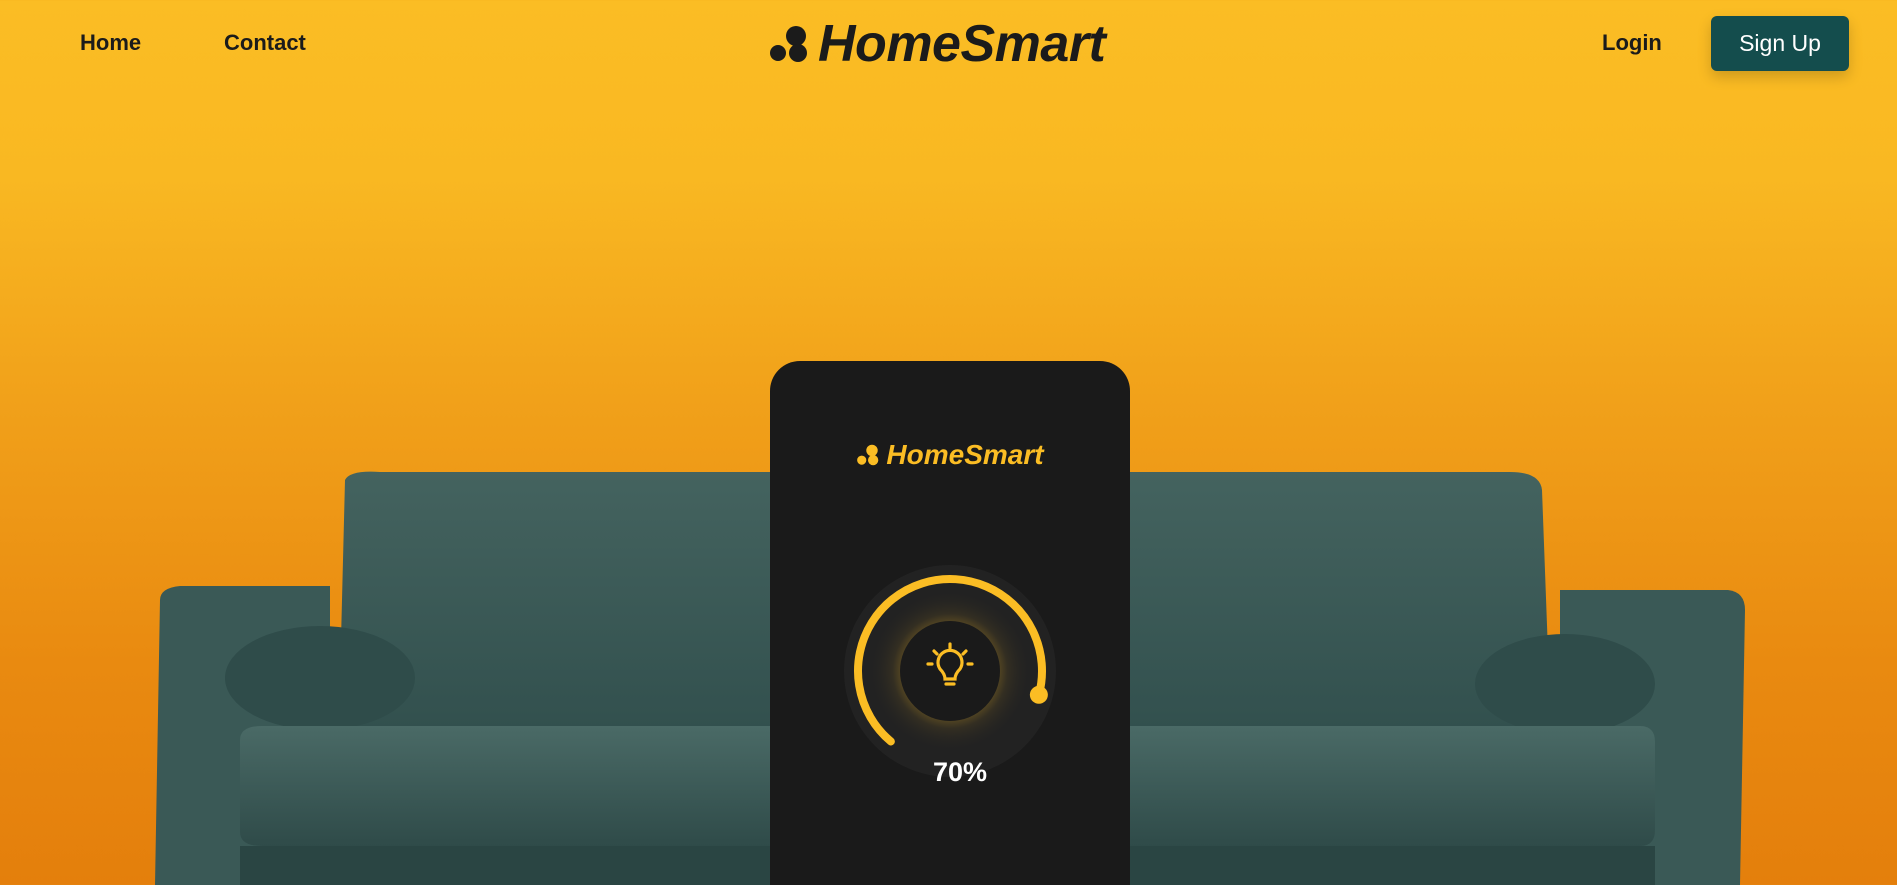  I want to click on app-brand-logo: HomeSmart, so click(950, 455).